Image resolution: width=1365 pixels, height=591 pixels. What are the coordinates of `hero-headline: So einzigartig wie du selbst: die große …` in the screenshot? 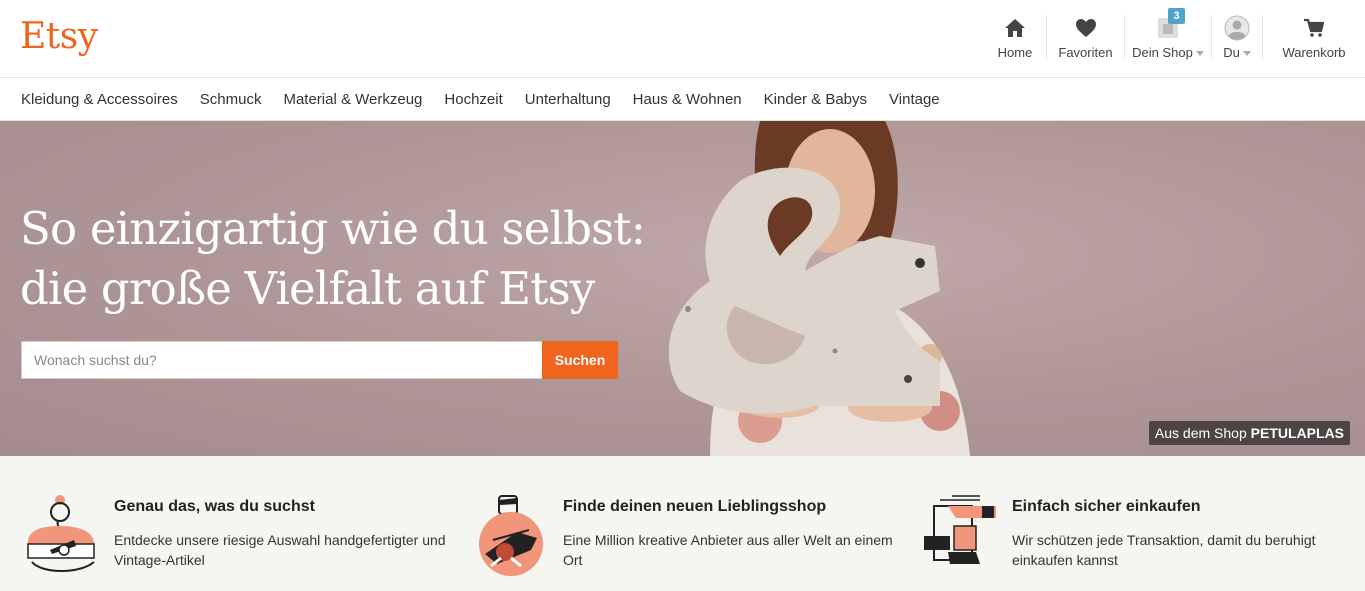 It's located at (340, 259).